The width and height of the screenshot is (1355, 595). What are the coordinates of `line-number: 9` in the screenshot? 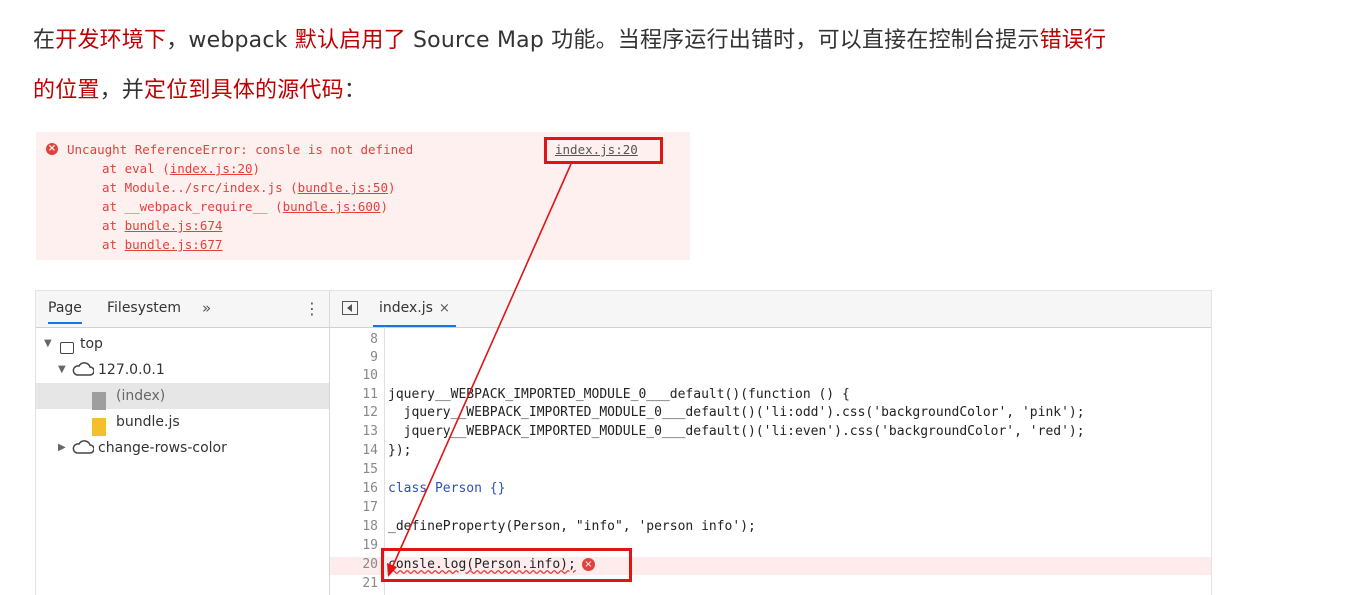 It's located at (361, 357).